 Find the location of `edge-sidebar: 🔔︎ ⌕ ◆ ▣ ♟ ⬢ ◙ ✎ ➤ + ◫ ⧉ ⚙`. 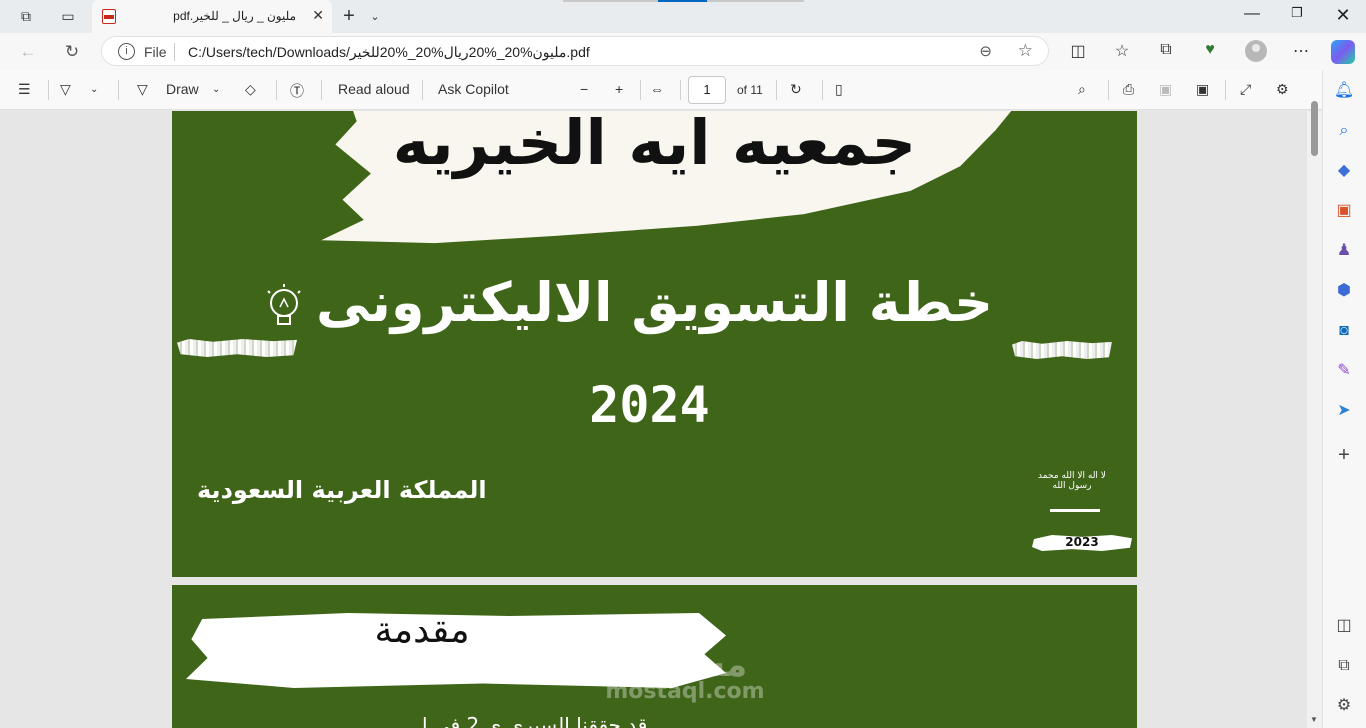

edge-sidebar: 🔔︎ ⌕ ◆ ▣ ♟ ⬢ ◙ ✎ ➤ + ◫ ⧉ ⚙ is located at coordinates (1344, 399).